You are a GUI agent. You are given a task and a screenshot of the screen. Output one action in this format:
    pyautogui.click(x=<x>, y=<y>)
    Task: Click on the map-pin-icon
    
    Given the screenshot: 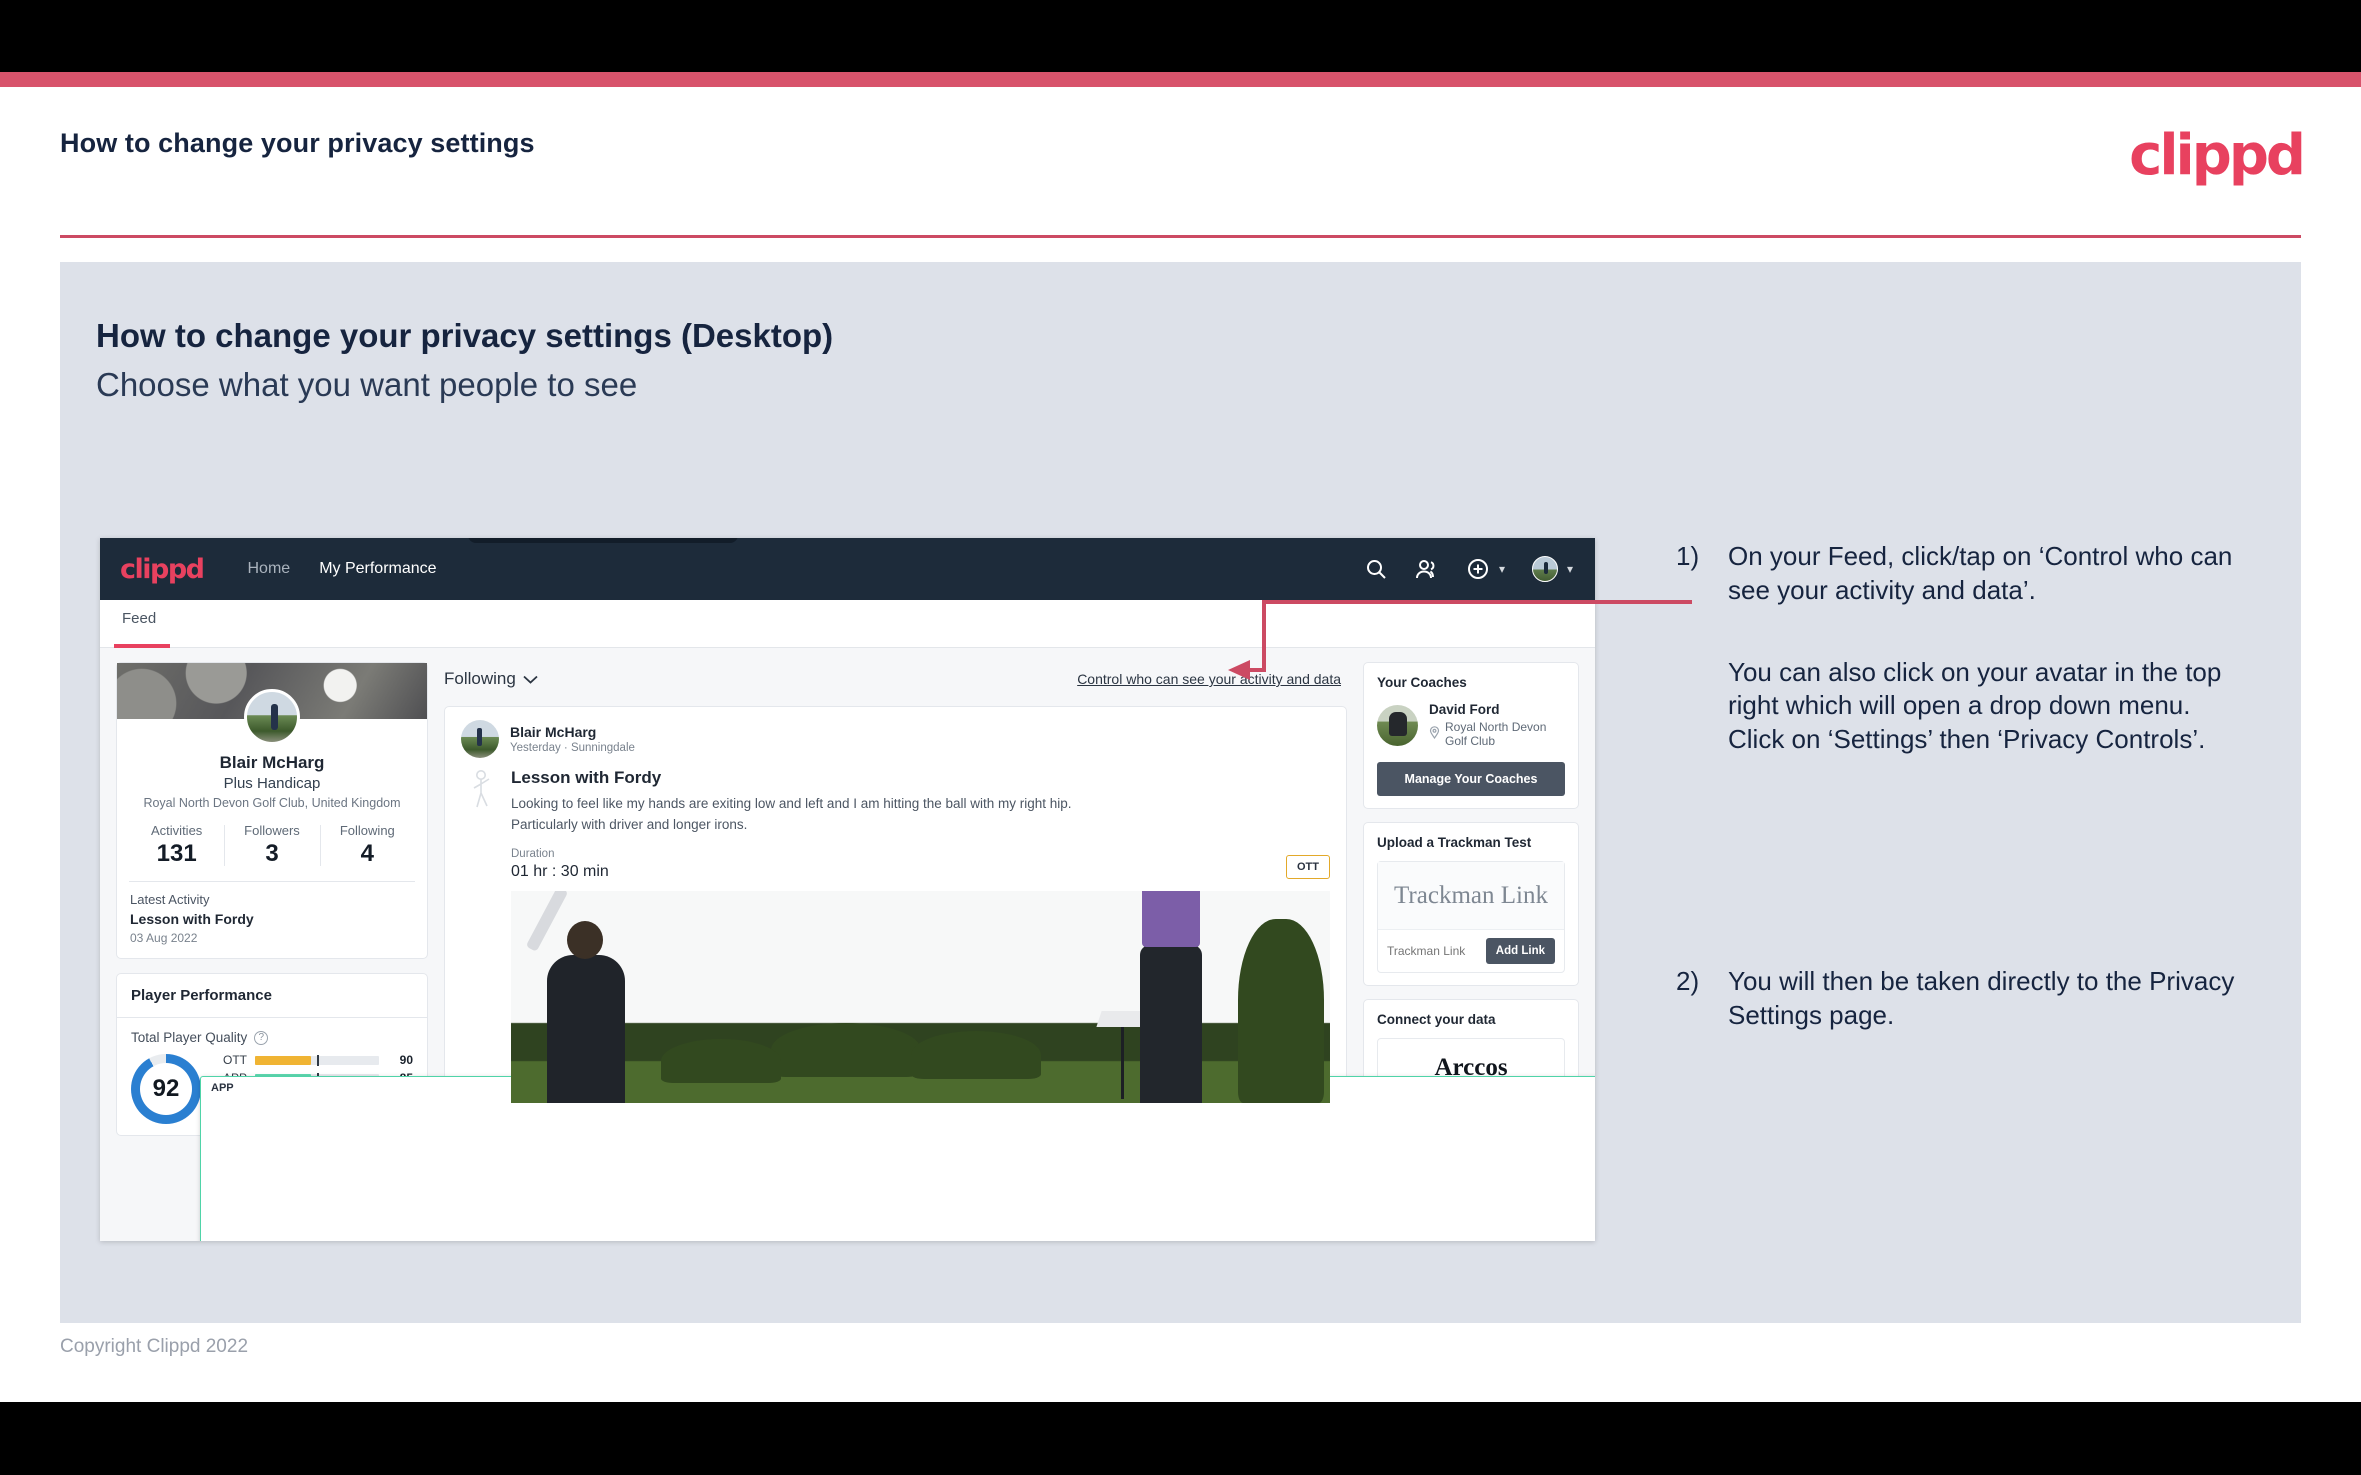 What is the action you would take?
    pyautogui.click(x=1434, y=734)
    